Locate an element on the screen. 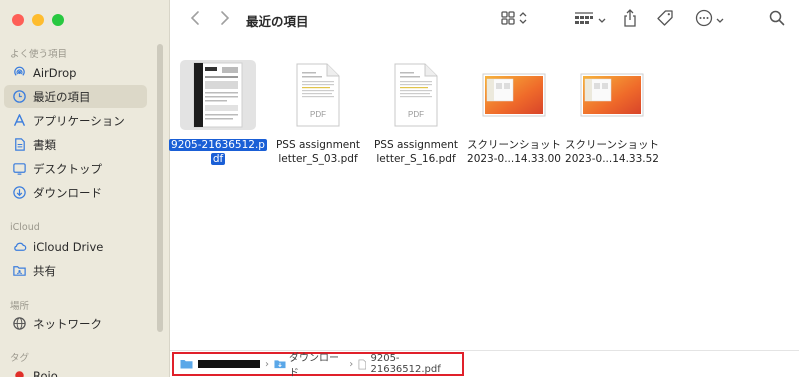  share-button is located at coordinates (630, 20).